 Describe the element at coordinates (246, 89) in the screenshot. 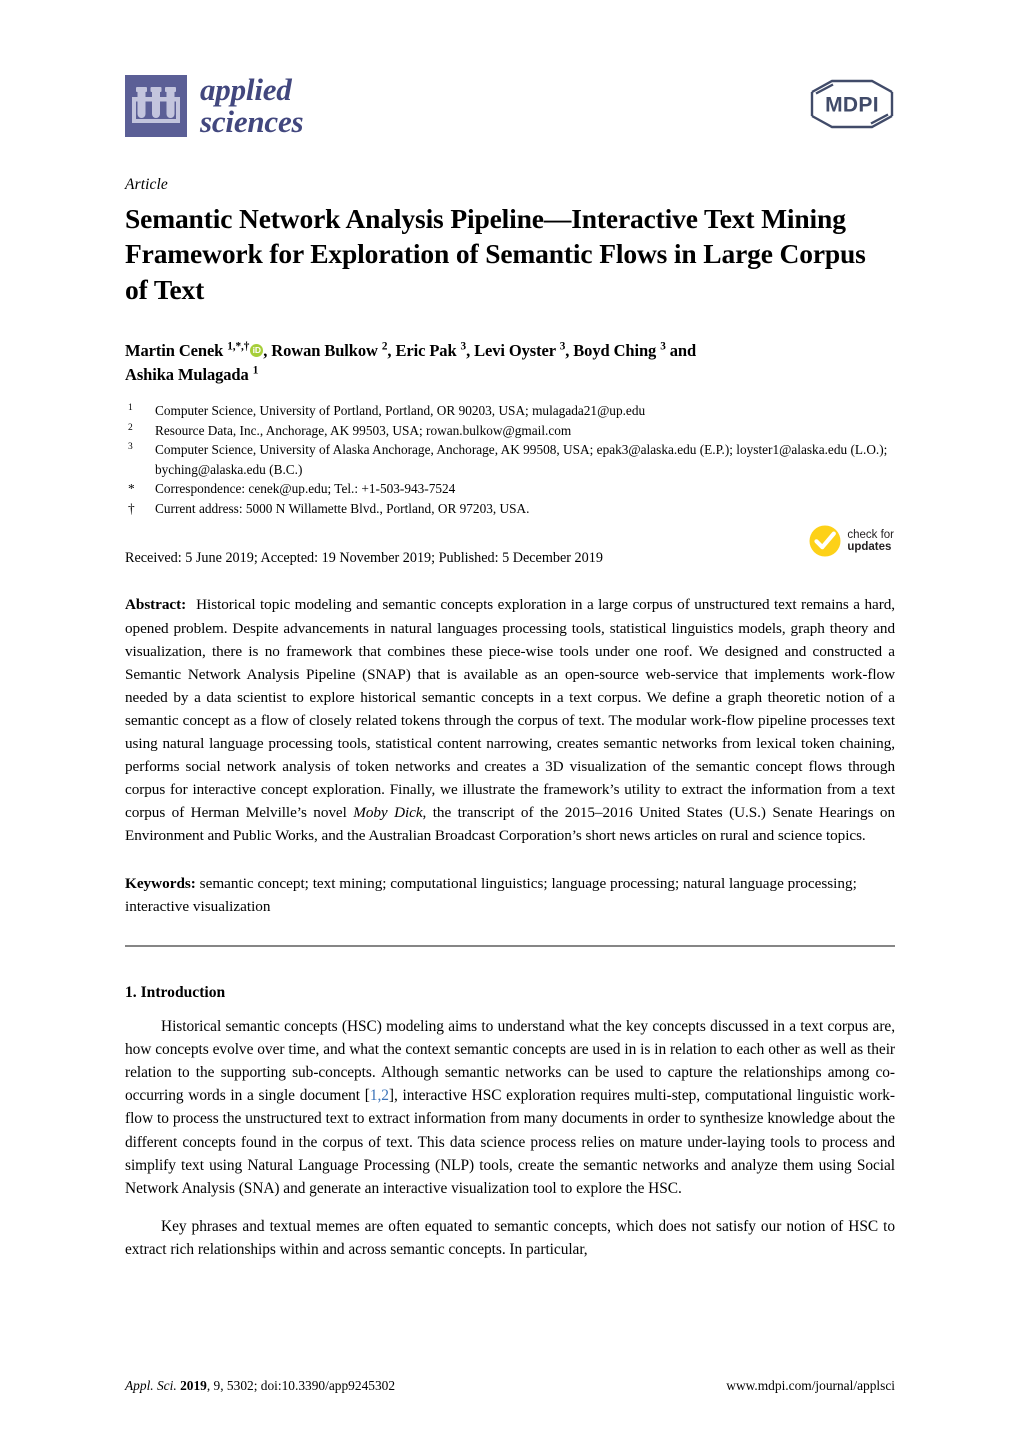

I see `journal-name-line1: applied` at that location.